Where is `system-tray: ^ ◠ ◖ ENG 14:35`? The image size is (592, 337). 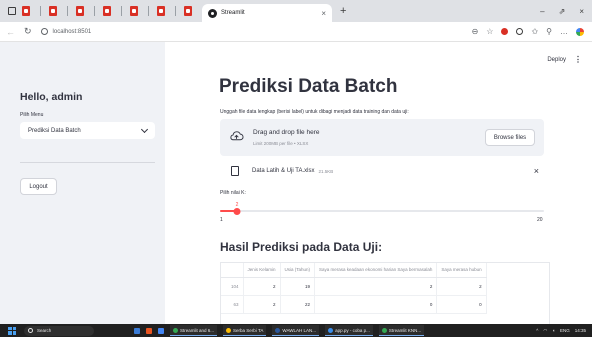 system-tray: ^ ◠ ◖ ENG 14:35 is located at coordinates (561, 331).